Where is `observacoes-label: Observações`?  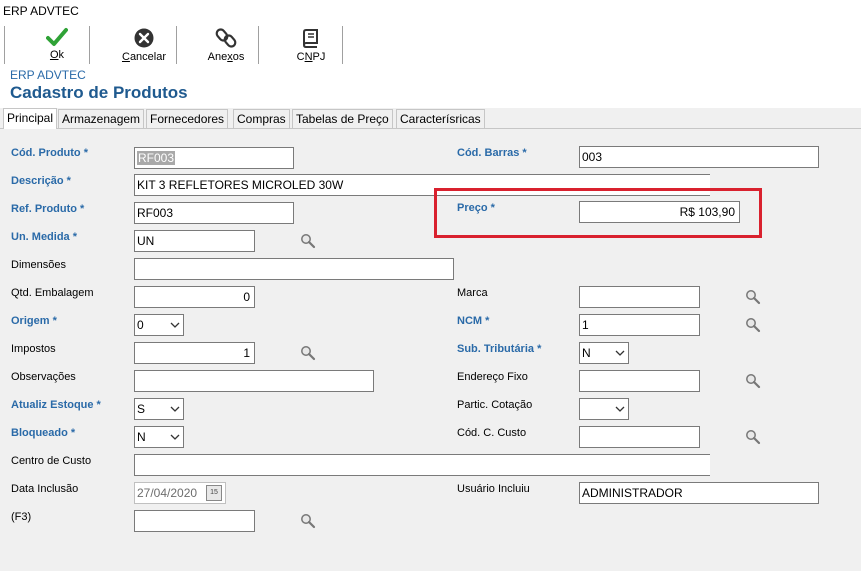
observacoes-label: Observações is located at coordinates (43, 377).